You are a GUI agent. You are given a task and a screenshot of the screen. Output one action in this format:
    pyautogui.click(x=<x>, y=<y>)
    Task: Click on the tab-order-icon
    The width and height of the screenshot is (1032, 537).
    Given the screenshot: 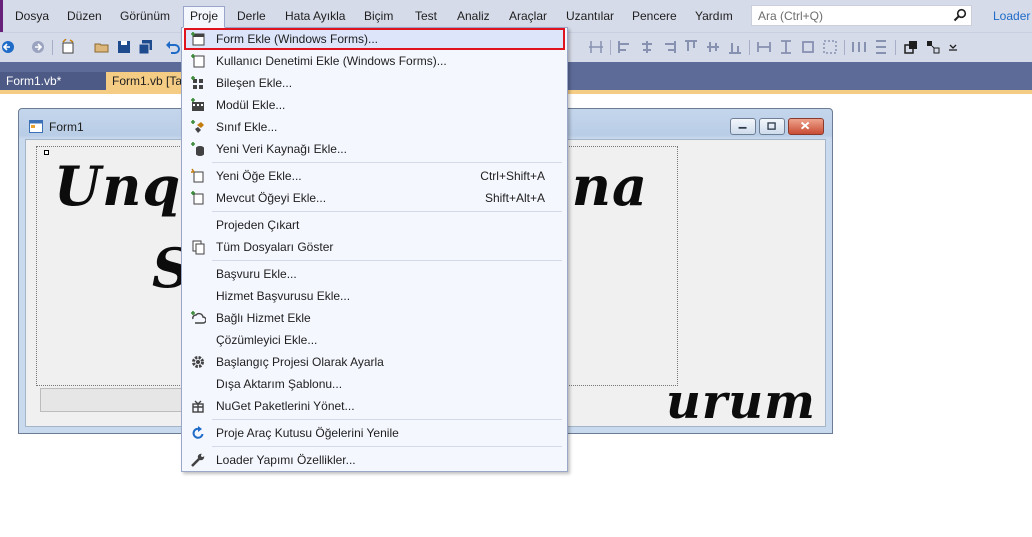 What is the action you would take?
    pyautogui.click(x=933, y=47)
    